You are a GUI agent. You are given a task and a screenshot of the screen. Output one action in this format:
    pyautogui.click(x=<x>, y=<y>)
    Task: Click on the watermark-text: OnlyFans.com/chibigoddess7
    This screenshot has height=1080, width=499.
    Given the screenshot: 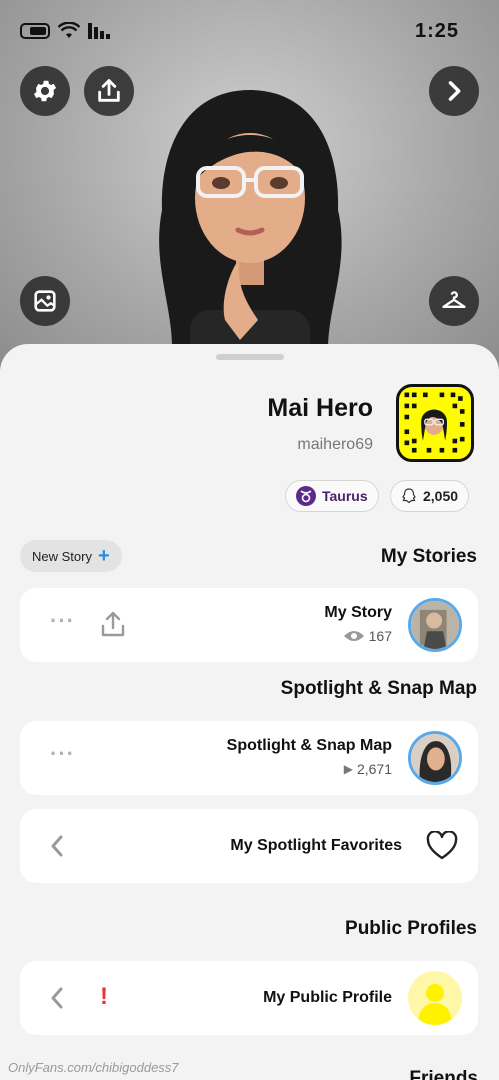 What is the action you would take?
    pyautogui.click(x=93, y=1067)
    